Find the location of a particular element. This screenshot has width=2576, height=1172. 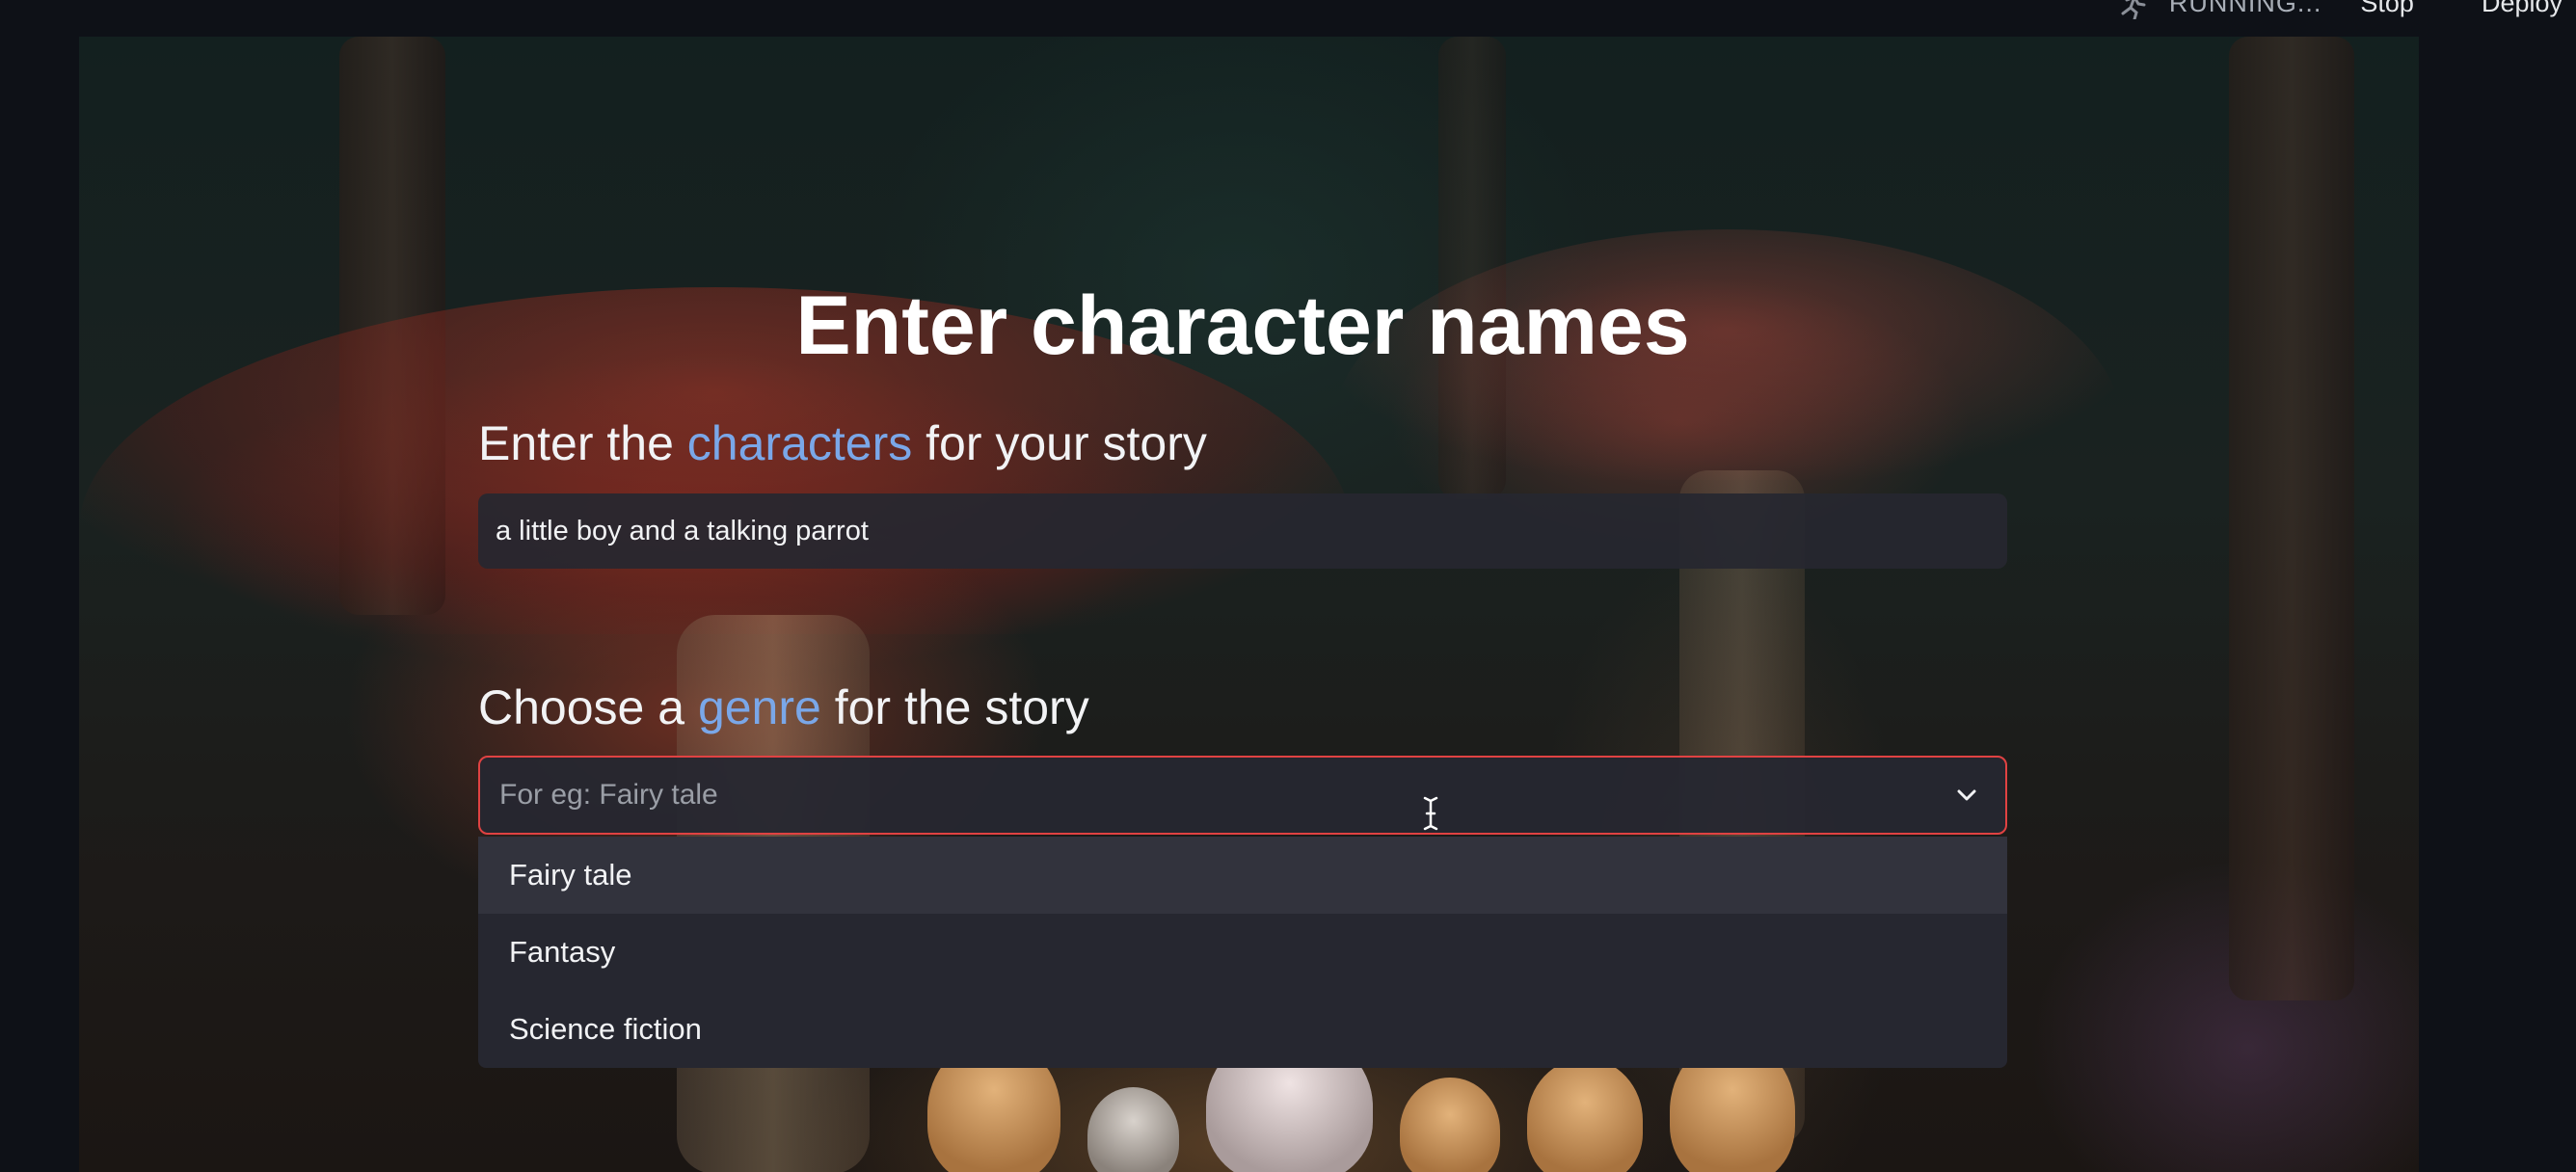

background-tree is located at coordinates (2291, 518).